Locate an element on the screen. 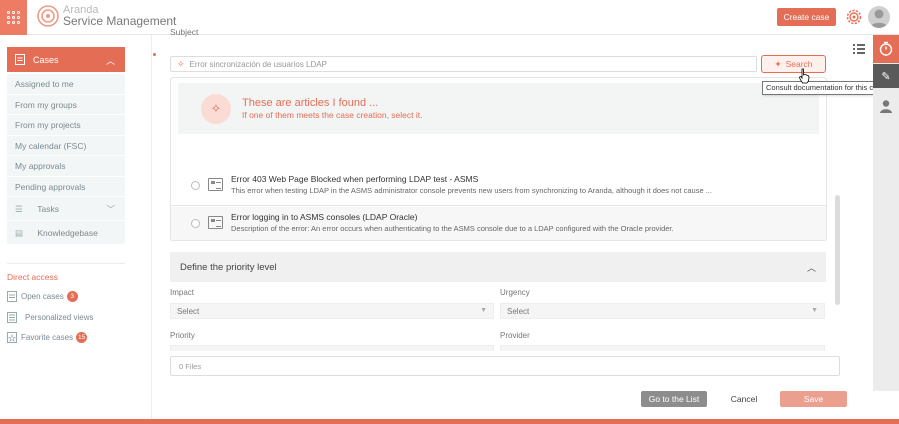 Image resolution: width=899 pixels, height=424 pixels. impact-select: Select ▼ is located at coordinates (332, 311).